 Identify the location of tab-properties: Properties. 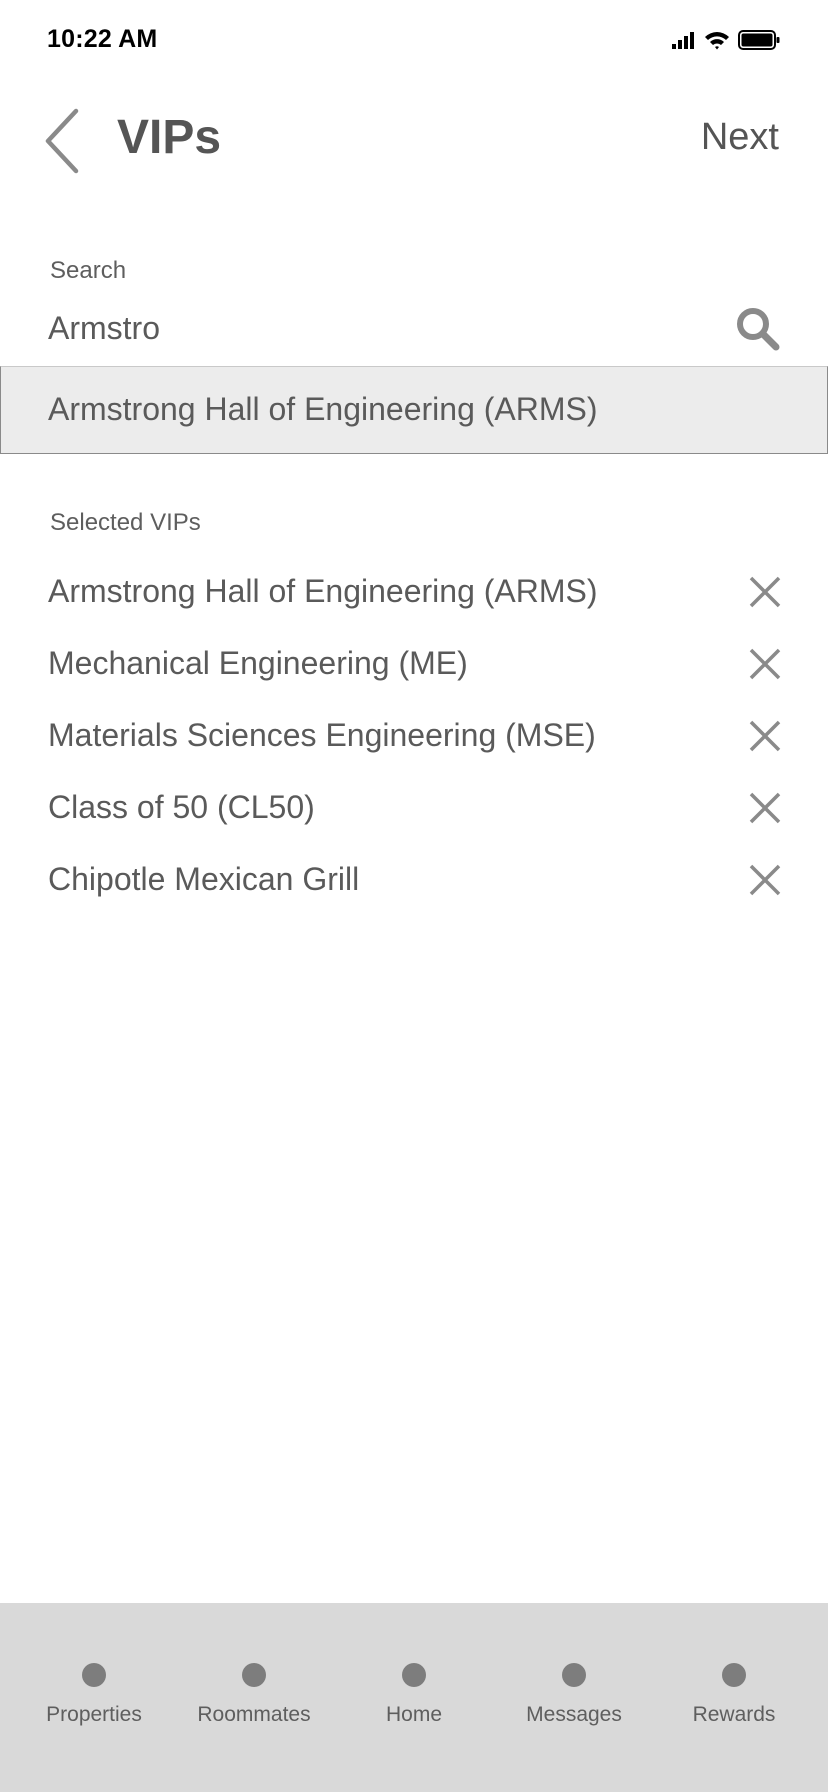
(94, 1697).